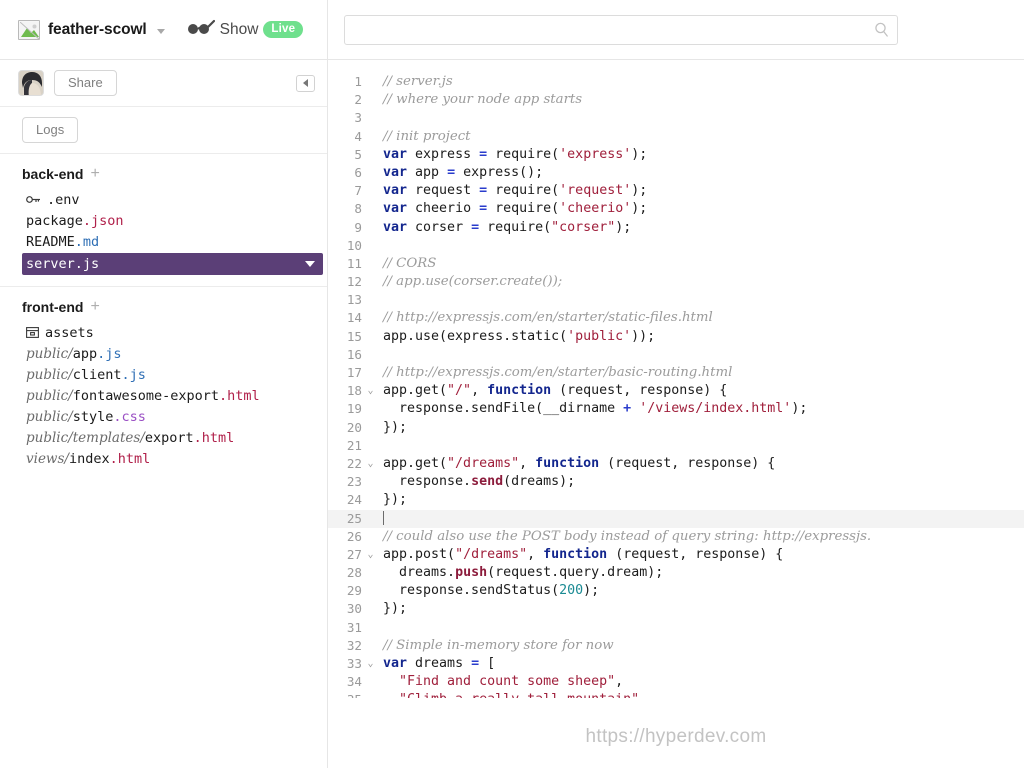 The width and height of the screenshot is (1024, 768). I want to click on collapse-left-icon, so click(305, 83).